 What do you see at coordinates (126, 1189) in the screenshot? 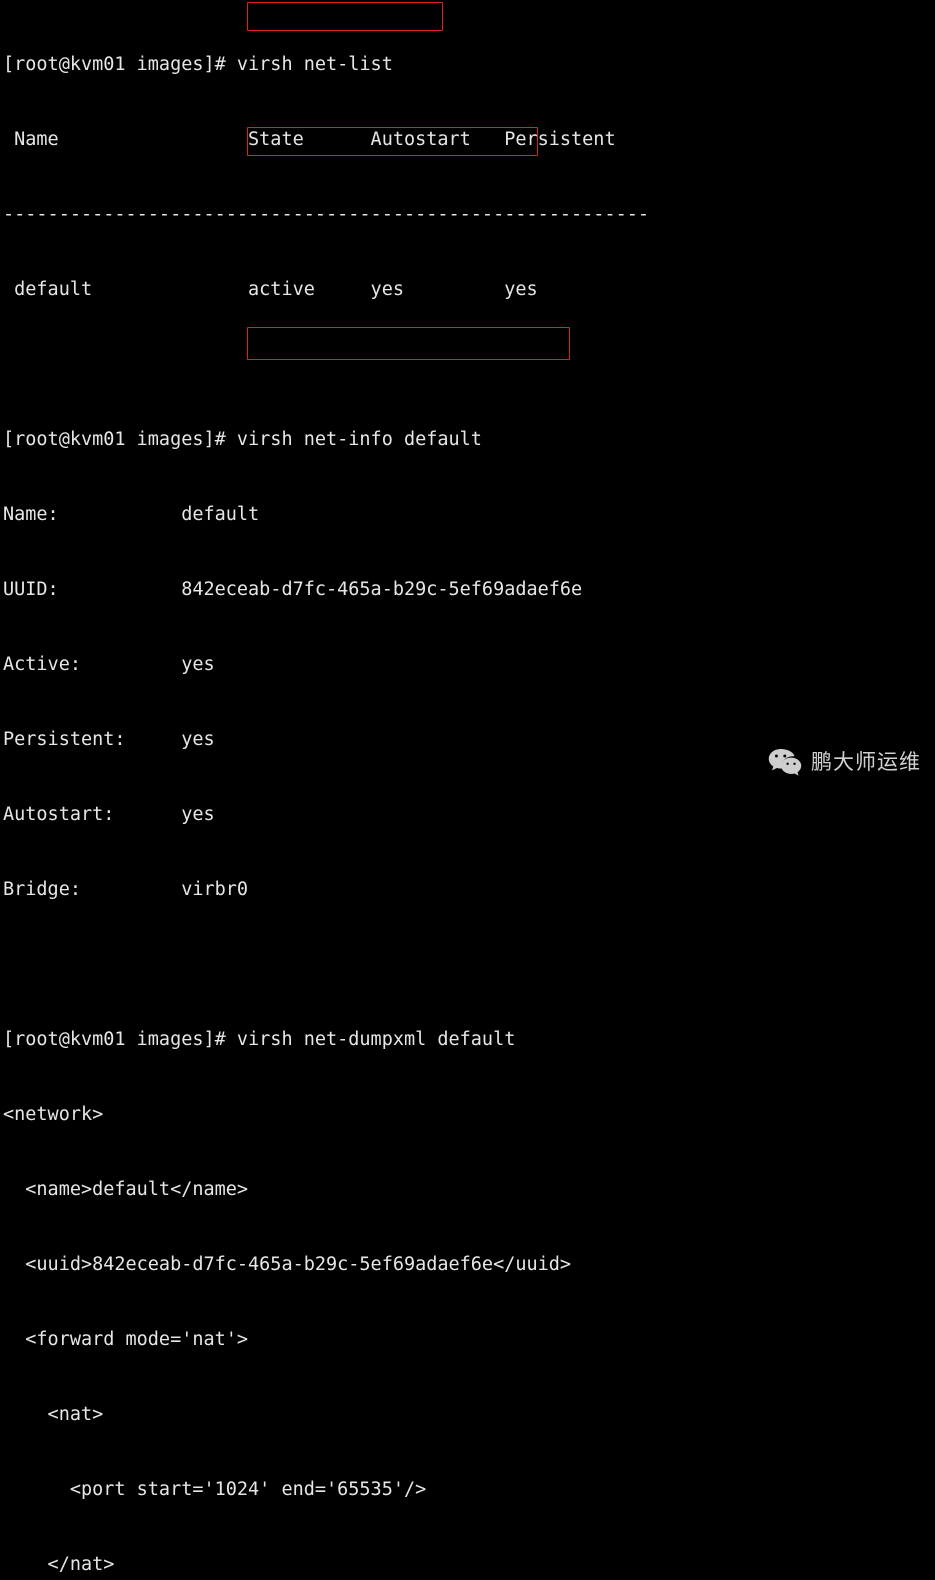
I see `terminal-line: <name>default</name>` at bounding box center [126, 1189].